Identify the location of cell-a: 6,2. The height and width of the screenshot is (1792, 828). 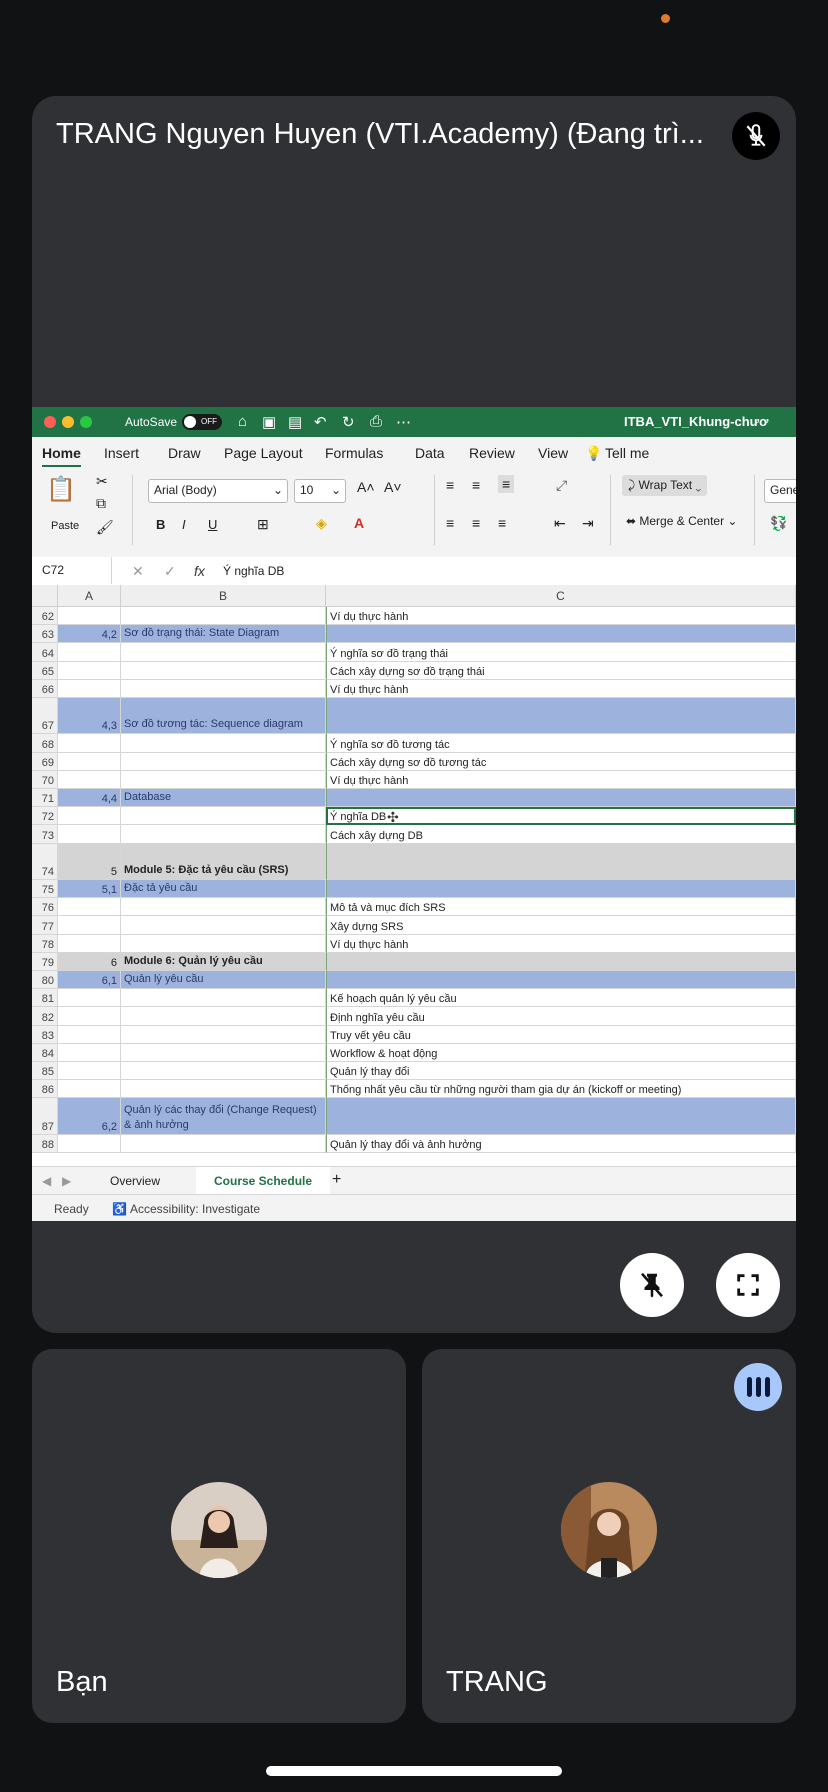
(89, 1116).